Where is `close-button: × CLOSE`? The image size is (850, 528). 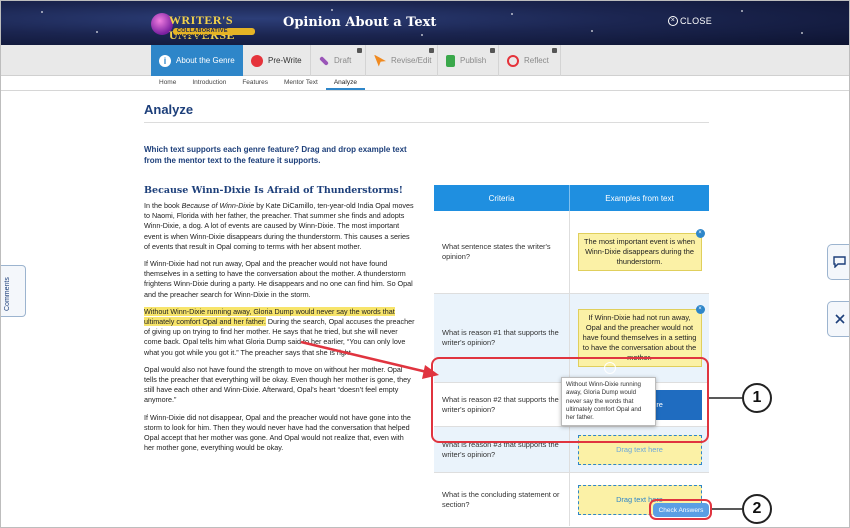
close-button: × CLOSE is located at coordinates (690, 21).